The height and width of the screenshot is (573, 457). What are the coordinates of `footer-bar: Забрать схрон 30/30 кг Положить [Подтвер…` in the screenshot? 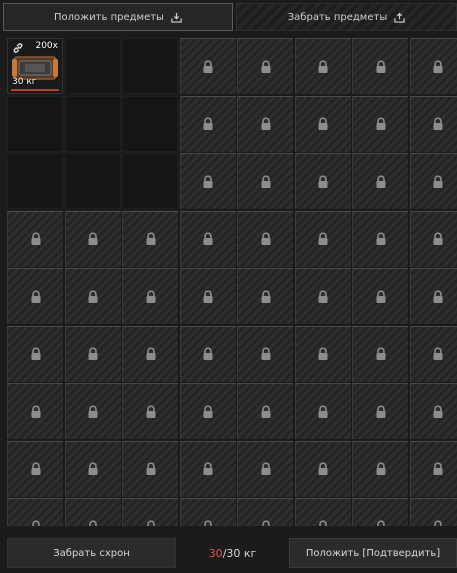 It's located at (228, 553).